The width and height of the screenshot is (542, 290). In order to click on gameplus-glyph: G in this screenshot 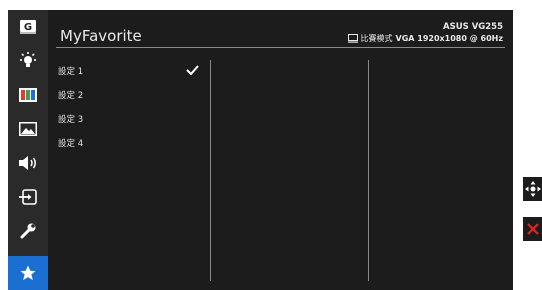, I will do `click(28, 27)`.